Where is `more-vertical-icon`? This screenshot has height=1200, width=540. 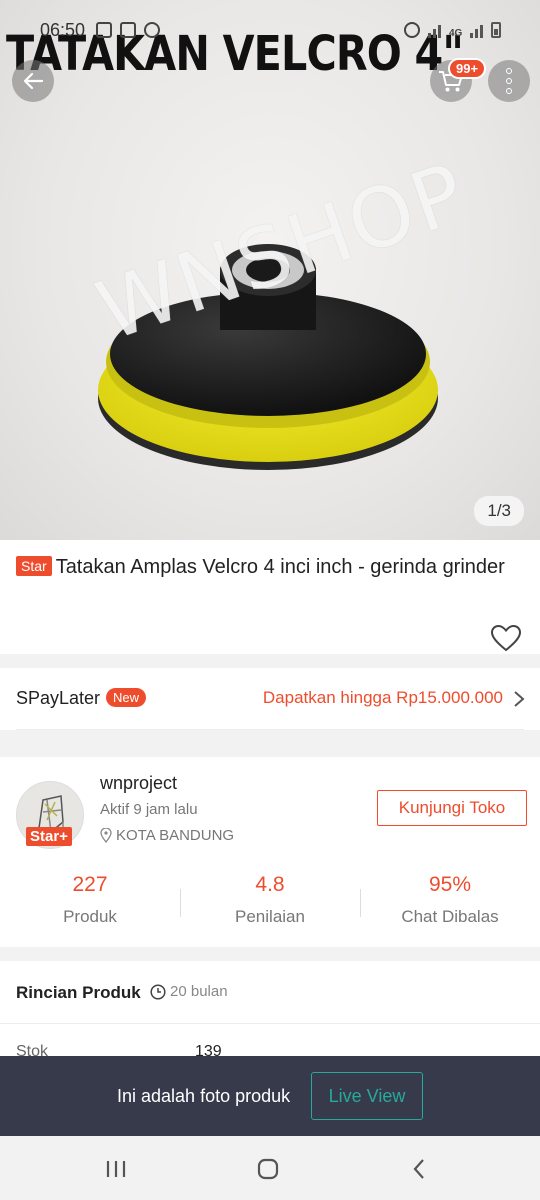 more-vertical-icon is located at coordinates (509, 81).